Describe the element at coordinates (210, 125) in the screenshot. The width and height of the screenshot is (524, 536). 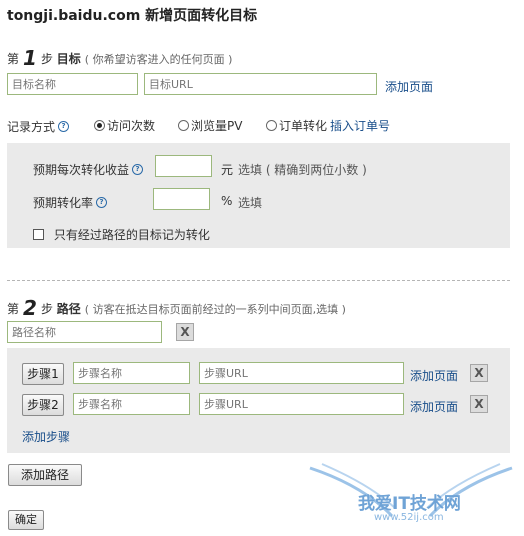
I see `record-option-pv: 浏览量PV` at that location.